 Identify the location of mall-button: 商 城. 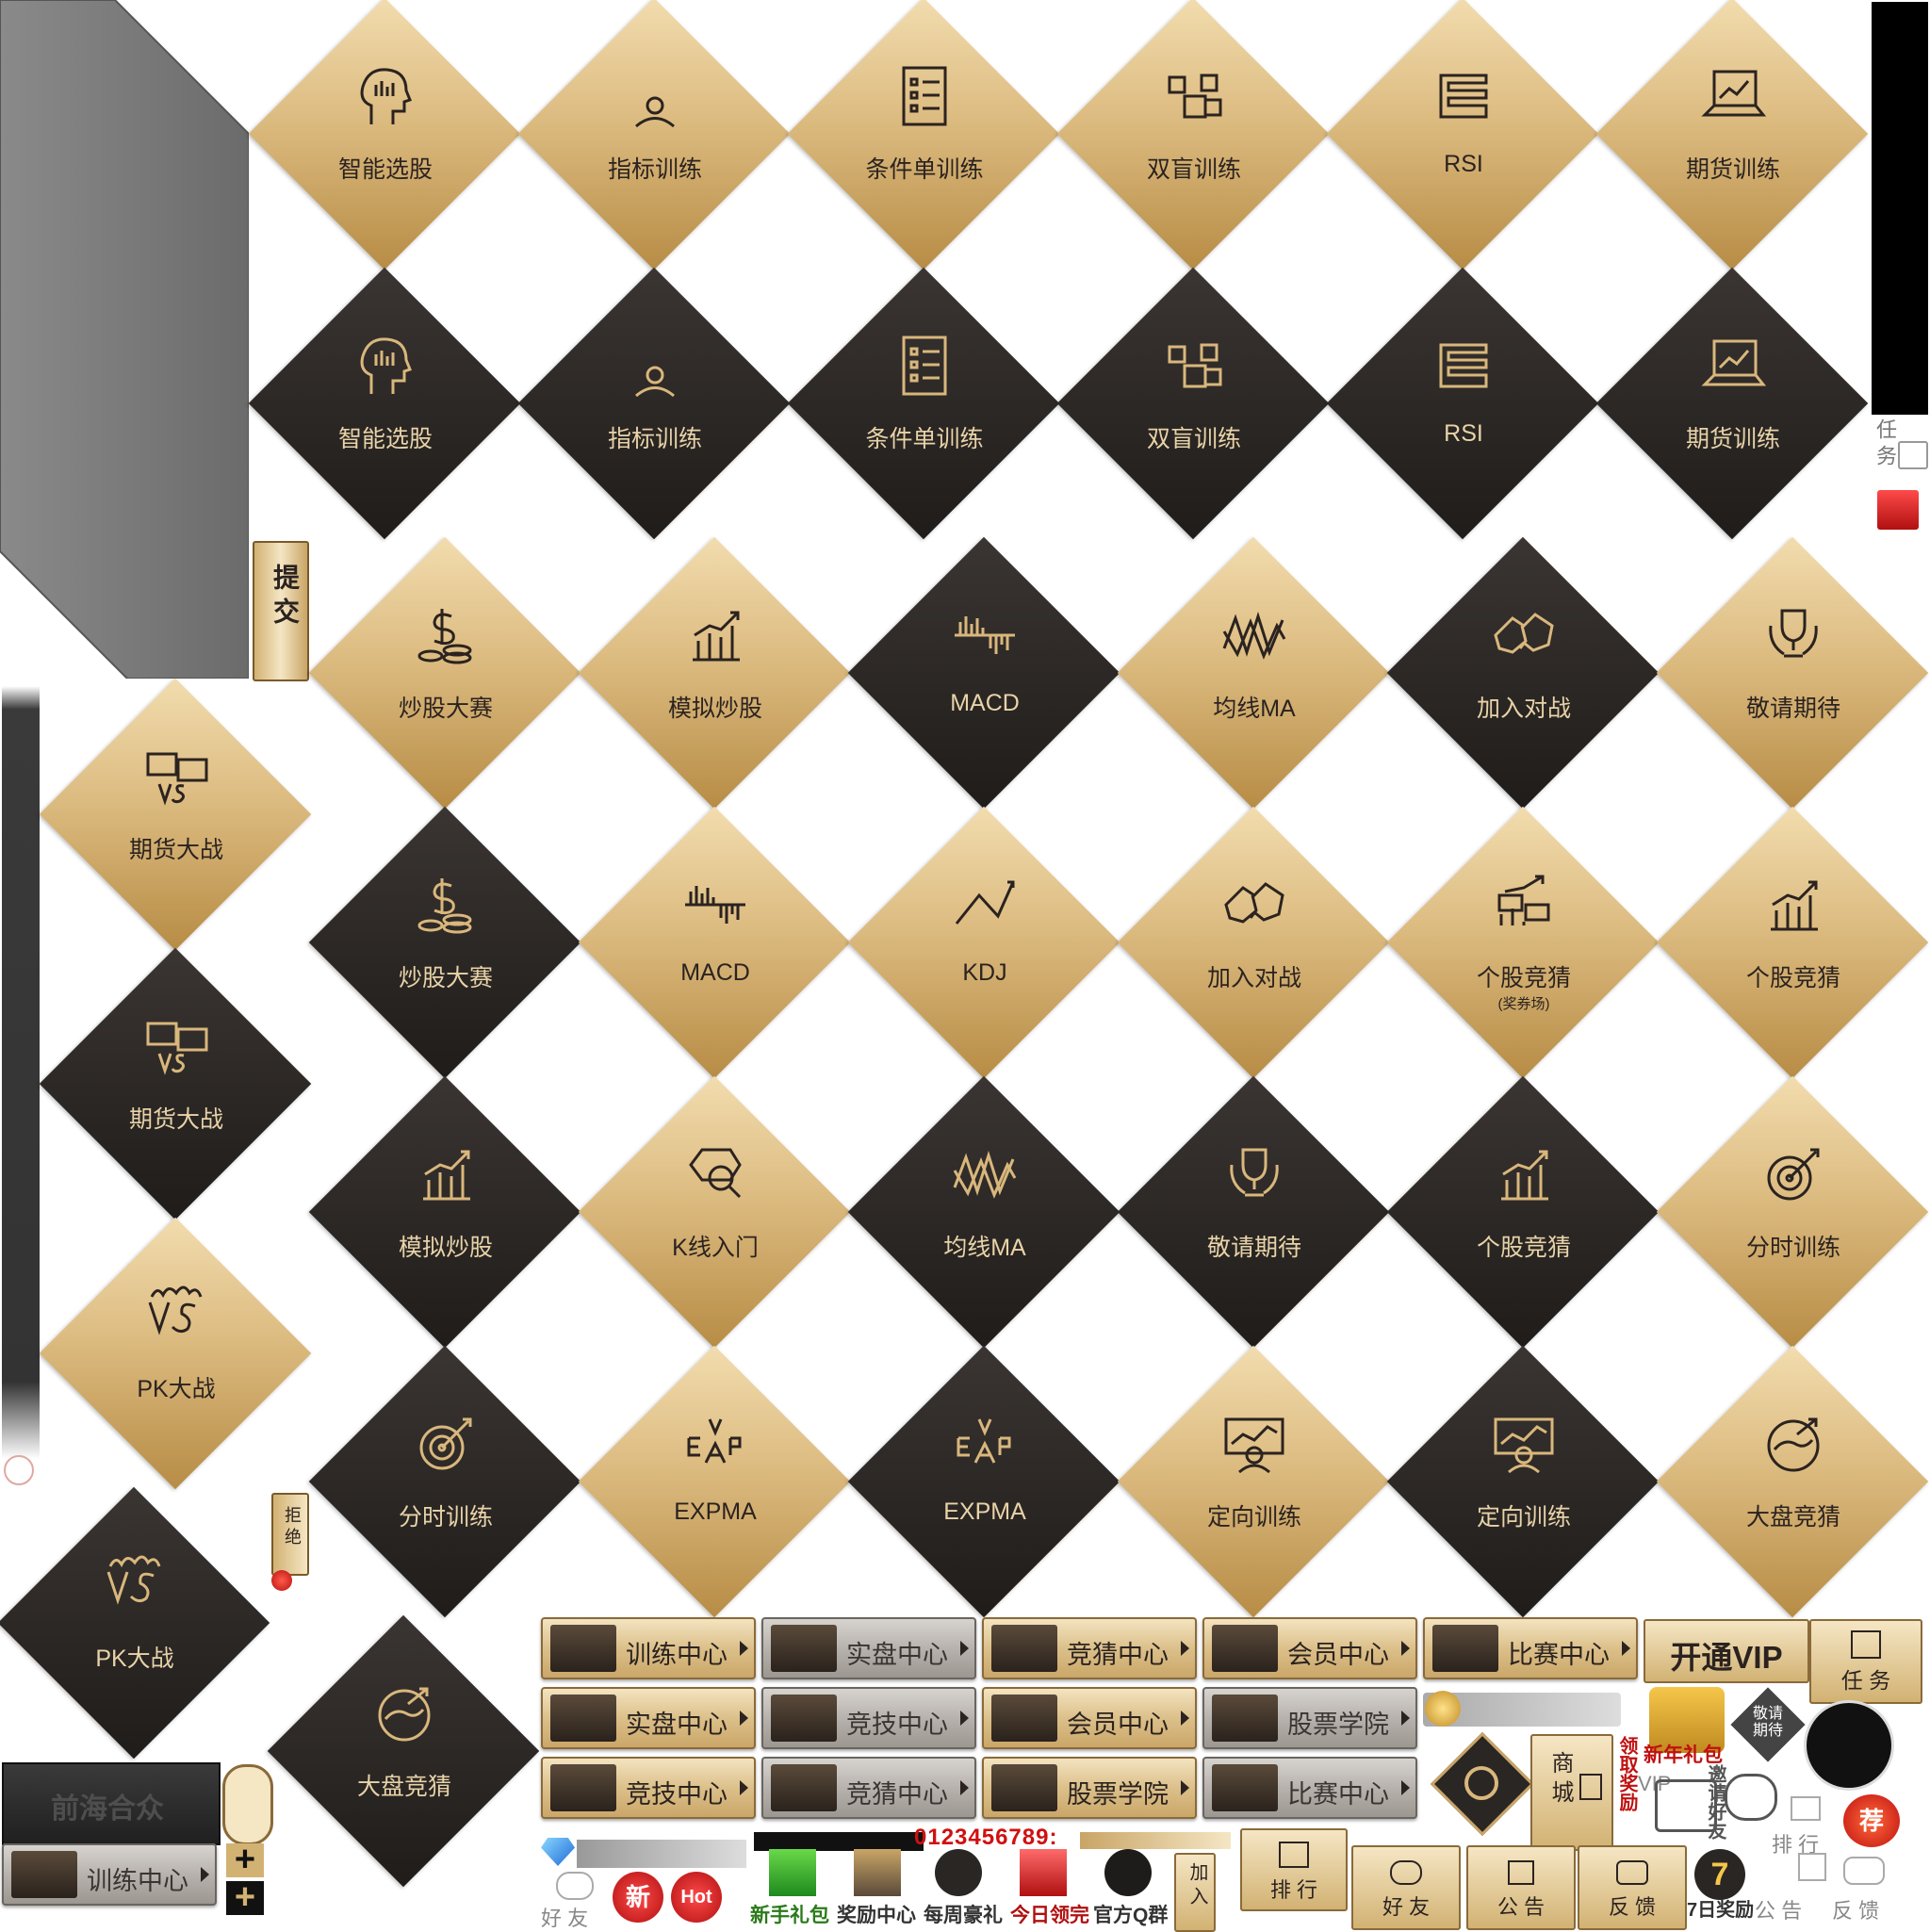
(1571, 1792).